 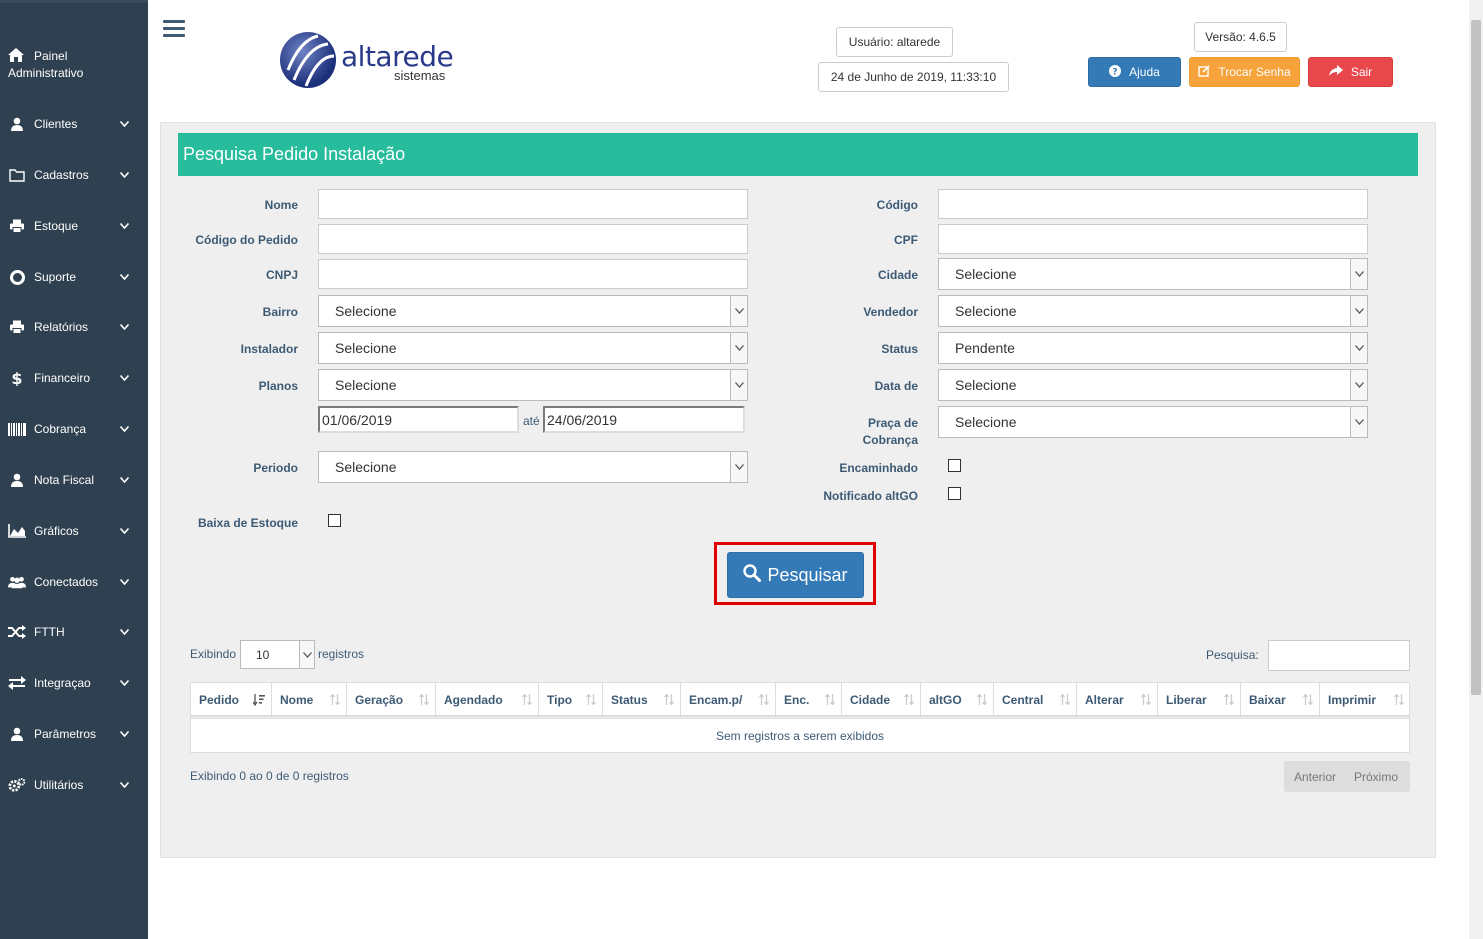 I want to click on column-header-enc: Enc., so click(x=809, y=699).